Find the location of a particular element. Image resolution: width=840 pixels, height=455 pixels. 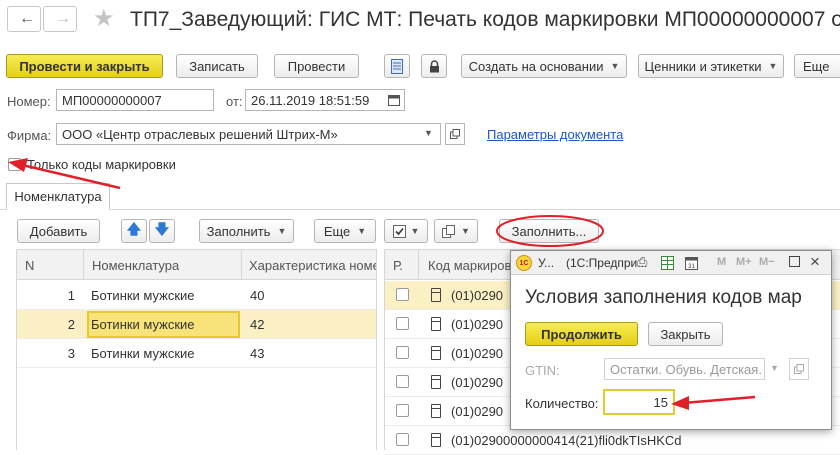

org-label: Фирма: is located at coordinates (29, 135).